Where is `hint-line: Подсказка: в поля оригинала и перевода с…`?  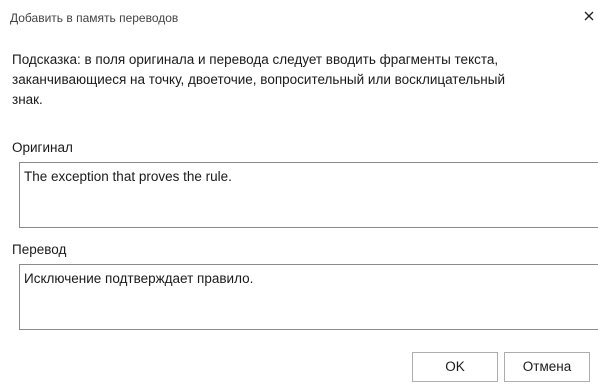
hint-line: Подсказка: в поля оригинала и перевода с… is located at coordinates (255, 59).